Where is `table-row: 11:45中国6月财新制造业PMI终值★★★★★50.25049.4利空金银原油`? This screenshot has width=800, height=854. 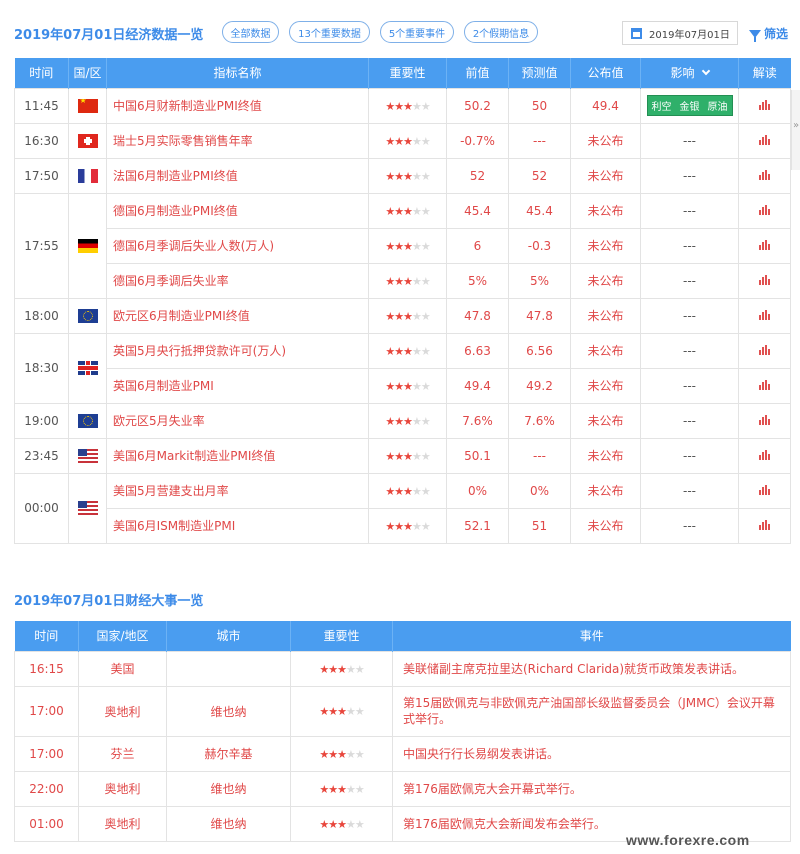 table-row: 11:45中国6月财新制造业PMI终值★★★★★50.25049.4利空金银原油 is located at coordinates (402, 105).